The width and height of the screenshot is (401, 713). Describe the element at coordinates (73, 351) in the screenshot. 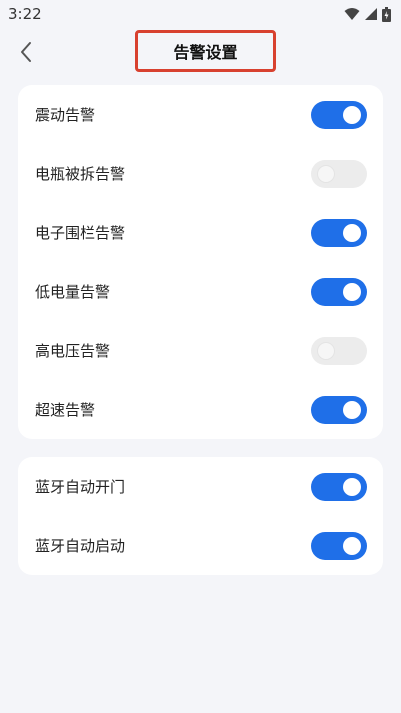

I see `row-label: 高电压告警` at that location.